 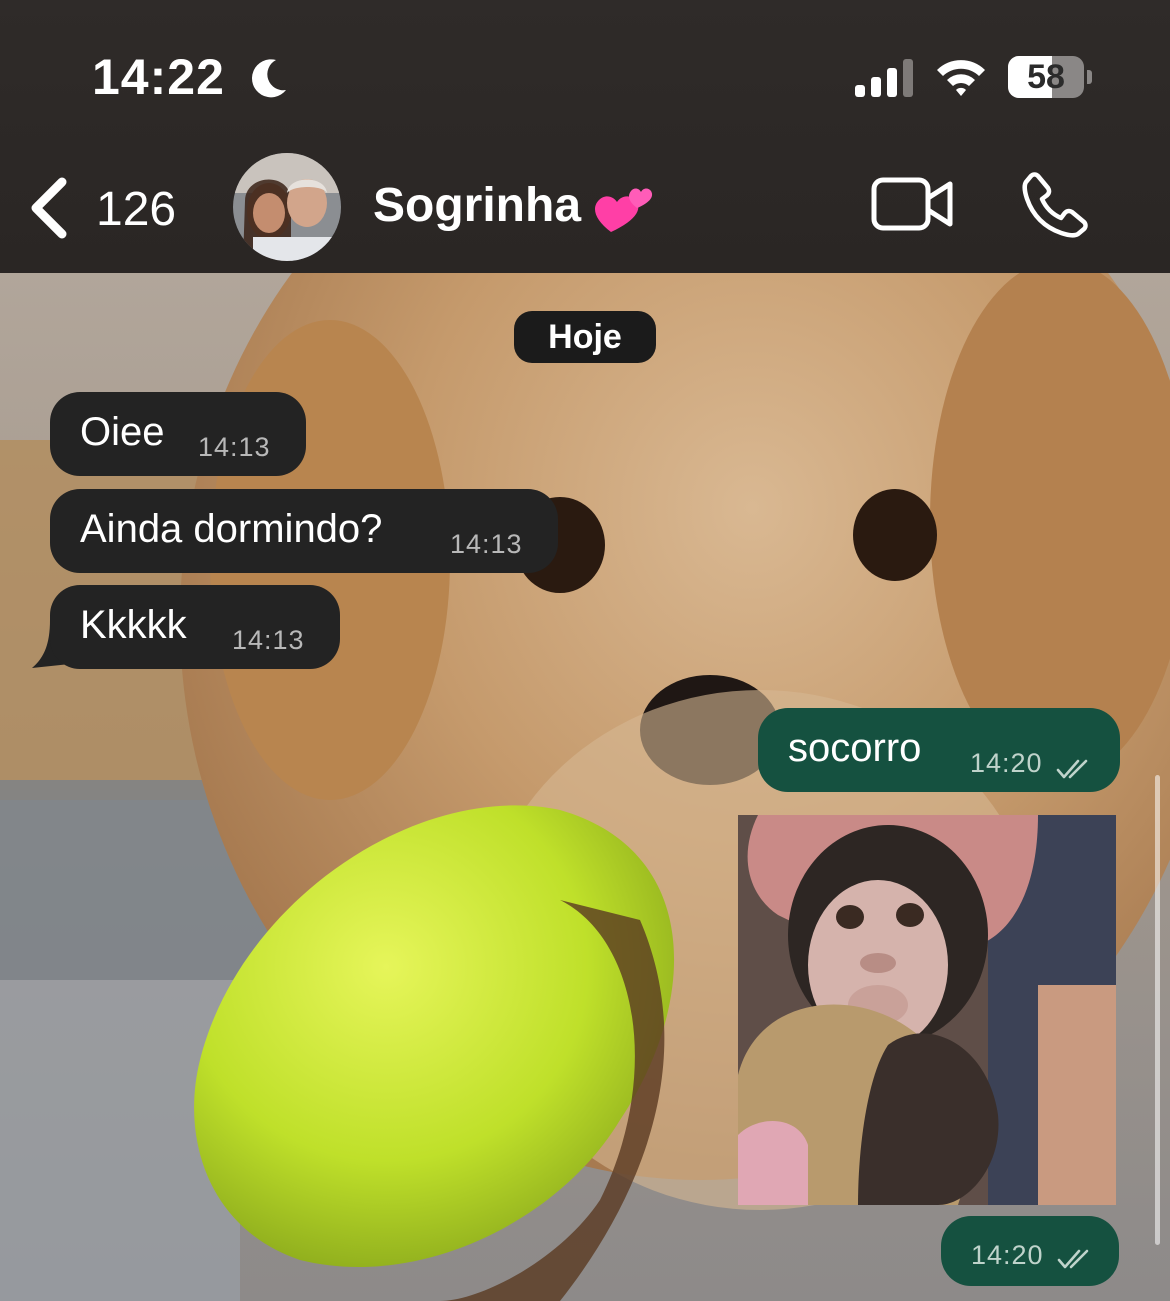 What do you see at coordinates (961, 79) in the screenshot?
I see `wifi-icon` at bounding box center [961, 79].